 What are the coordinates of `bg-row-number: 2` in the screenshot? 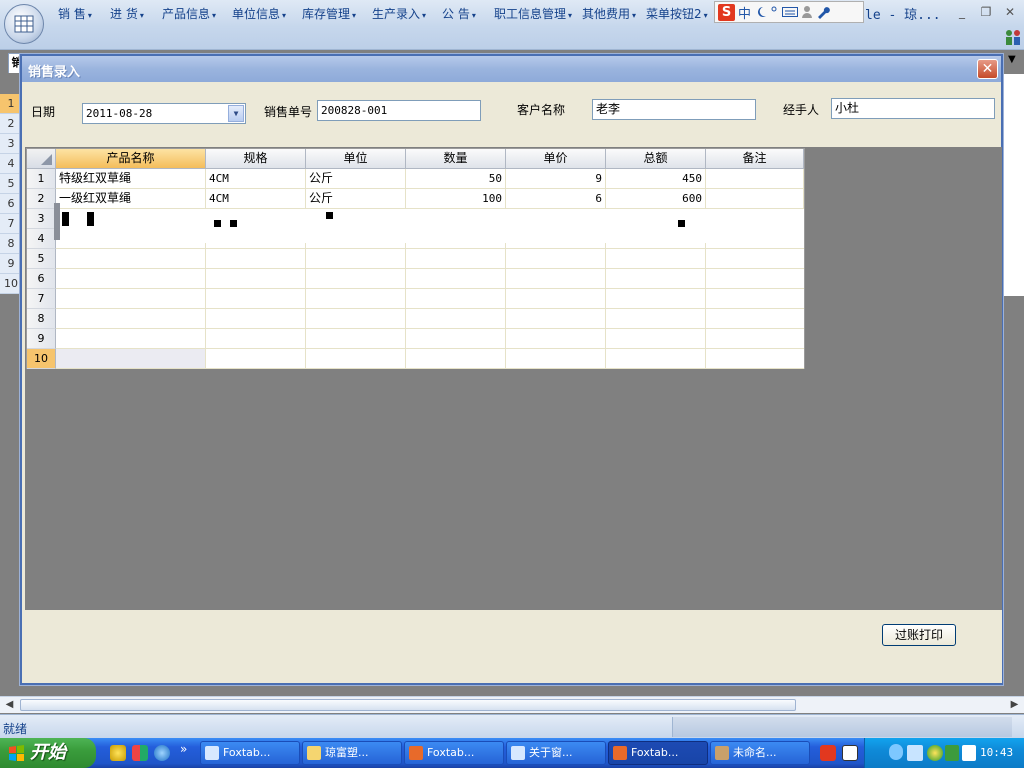 It's located at (11, 124).